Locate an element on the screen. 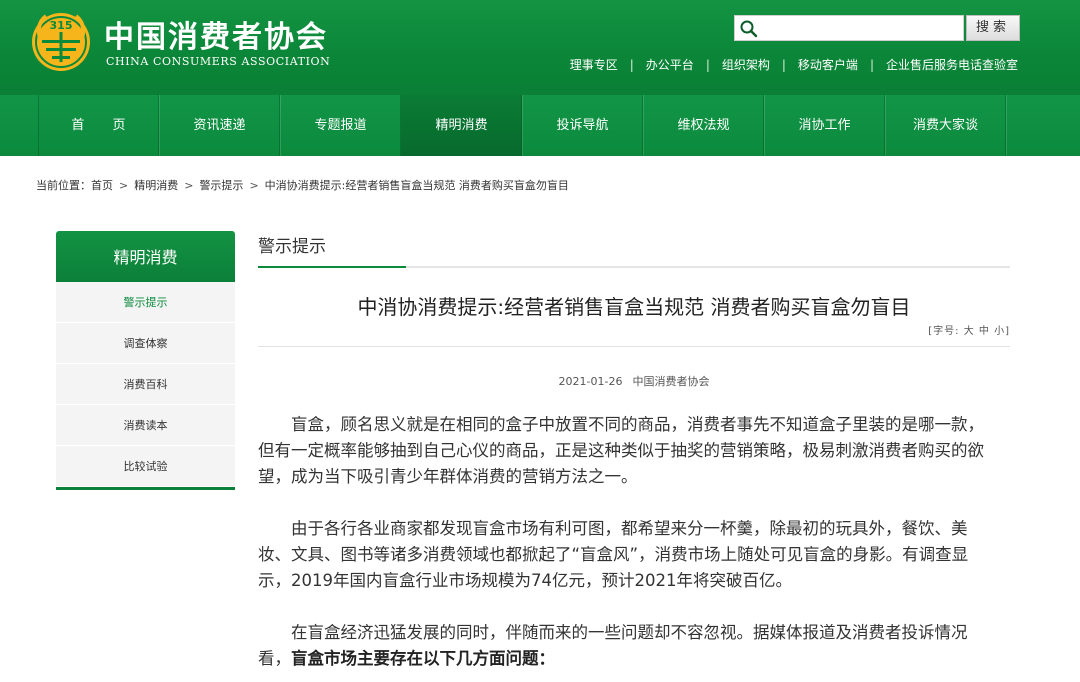 This screenshot has width=1080, height=682. top-links: 理事专区 | 办公平台 | 组织架构 | 移动客户端 | 企业售后服务电话查验室 is located at coordinates (794, 64).